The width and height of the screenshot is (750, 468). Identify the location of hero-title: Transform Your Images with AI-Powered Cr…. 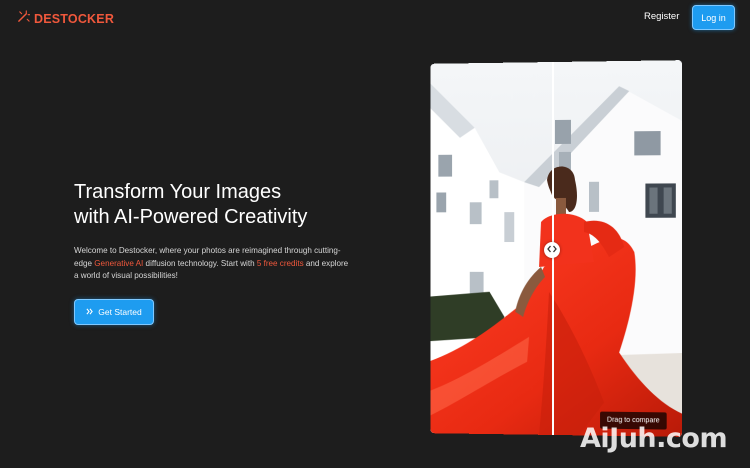
(234, 205).